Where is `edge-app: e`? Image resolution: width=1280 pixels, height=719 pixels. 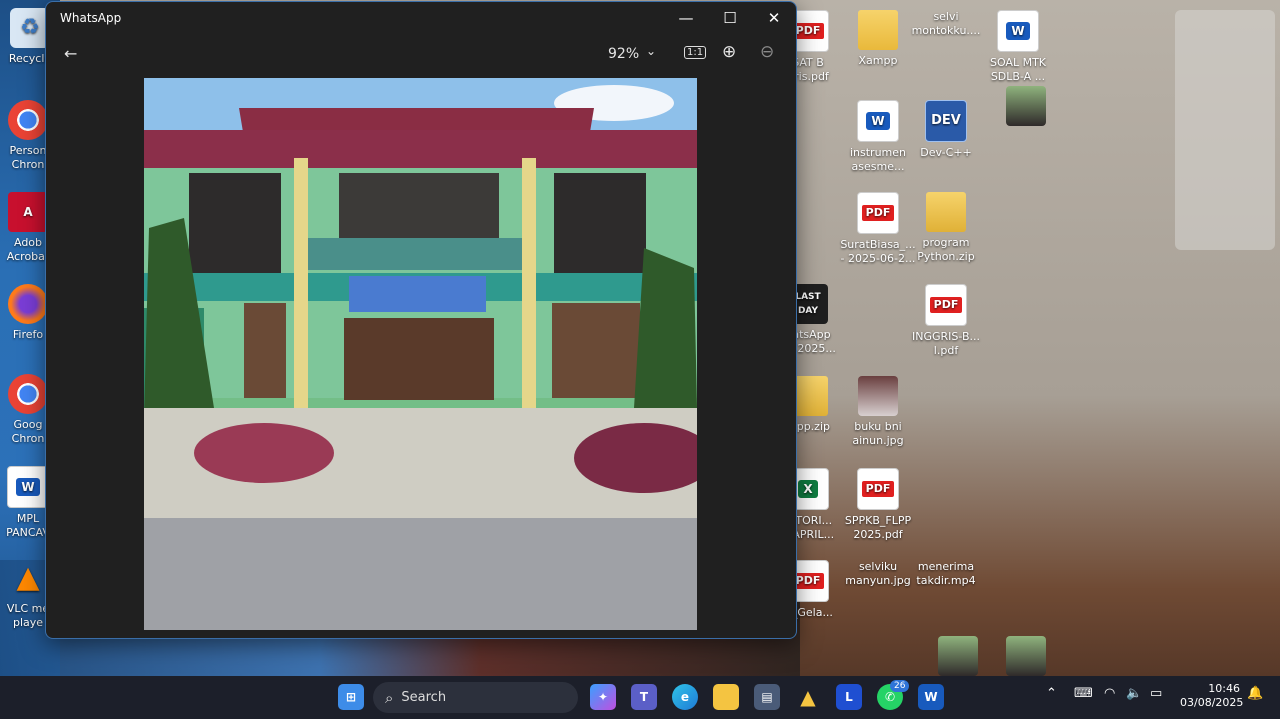
edge-app: e is located at coordinates (685, 697).